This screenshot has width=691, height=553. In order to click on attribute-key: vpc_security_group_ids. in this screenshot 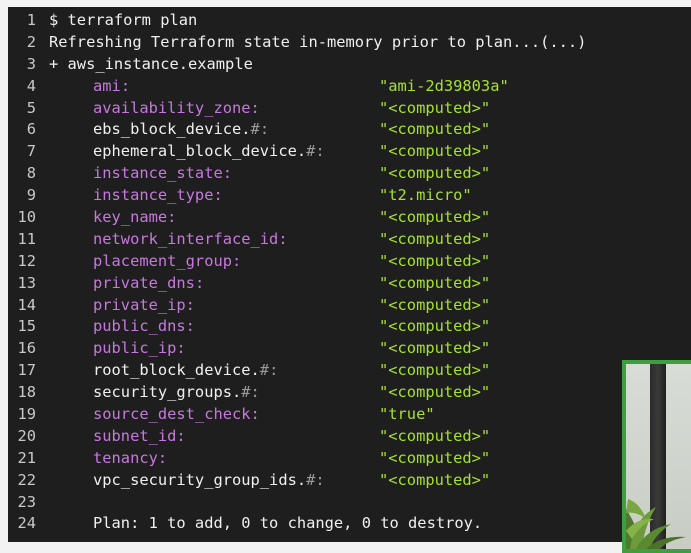, I will do `click(200, 479)`.